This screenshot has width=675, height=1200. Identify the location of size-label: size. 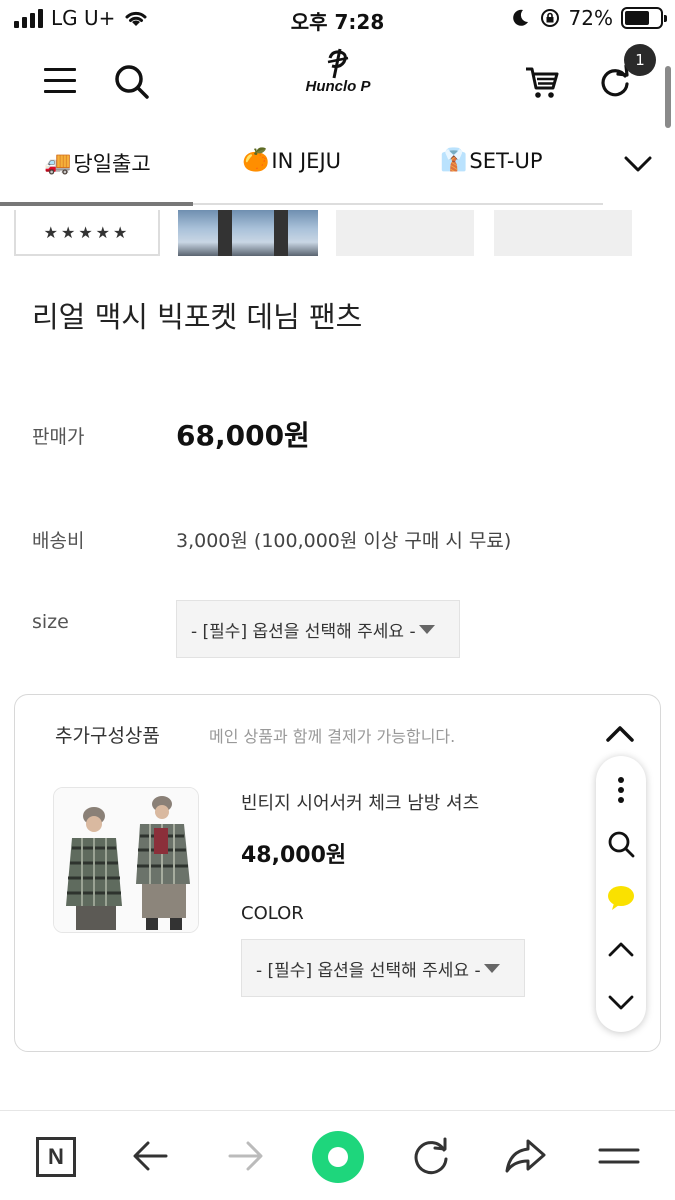
(50, 622).